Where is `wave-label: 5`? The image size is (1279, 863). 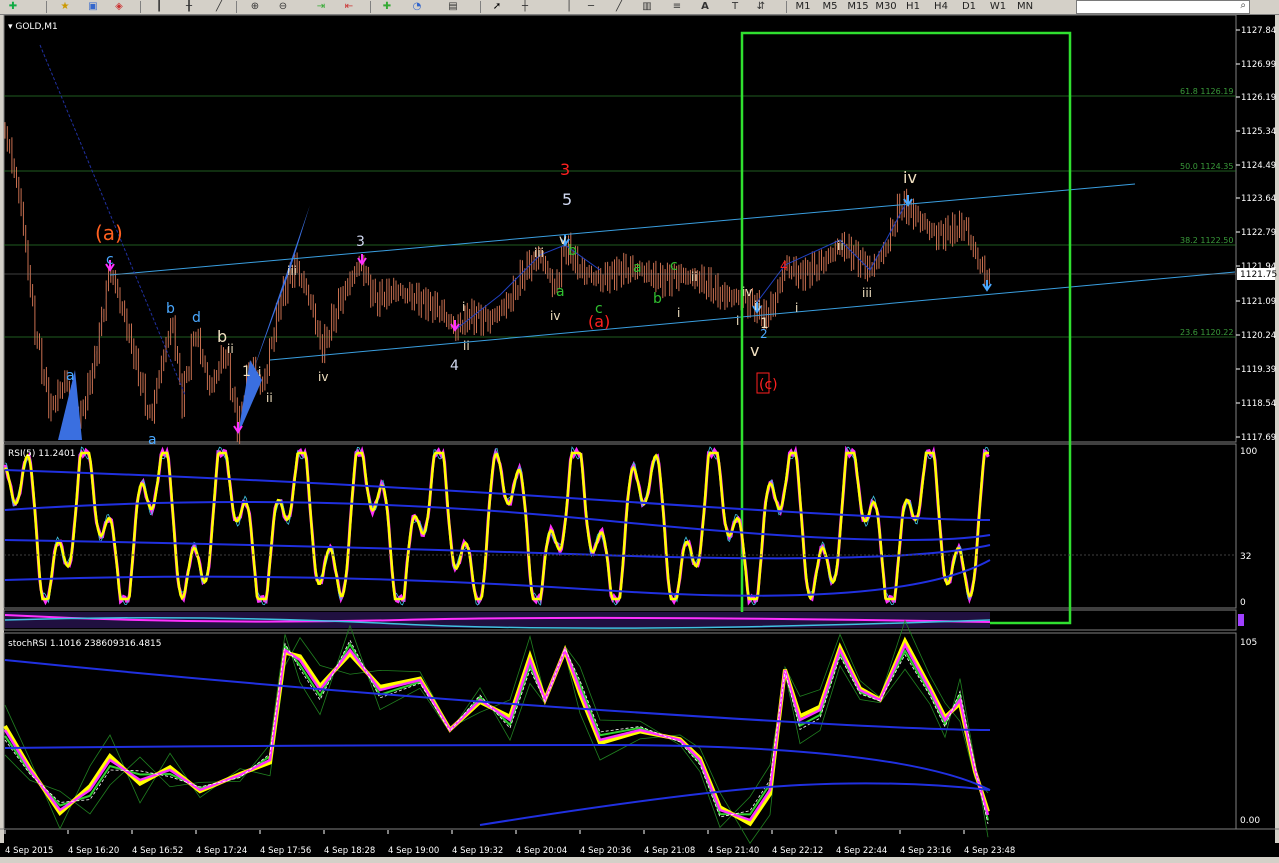
wave-label: 5 is located at coordinates (567, 199).